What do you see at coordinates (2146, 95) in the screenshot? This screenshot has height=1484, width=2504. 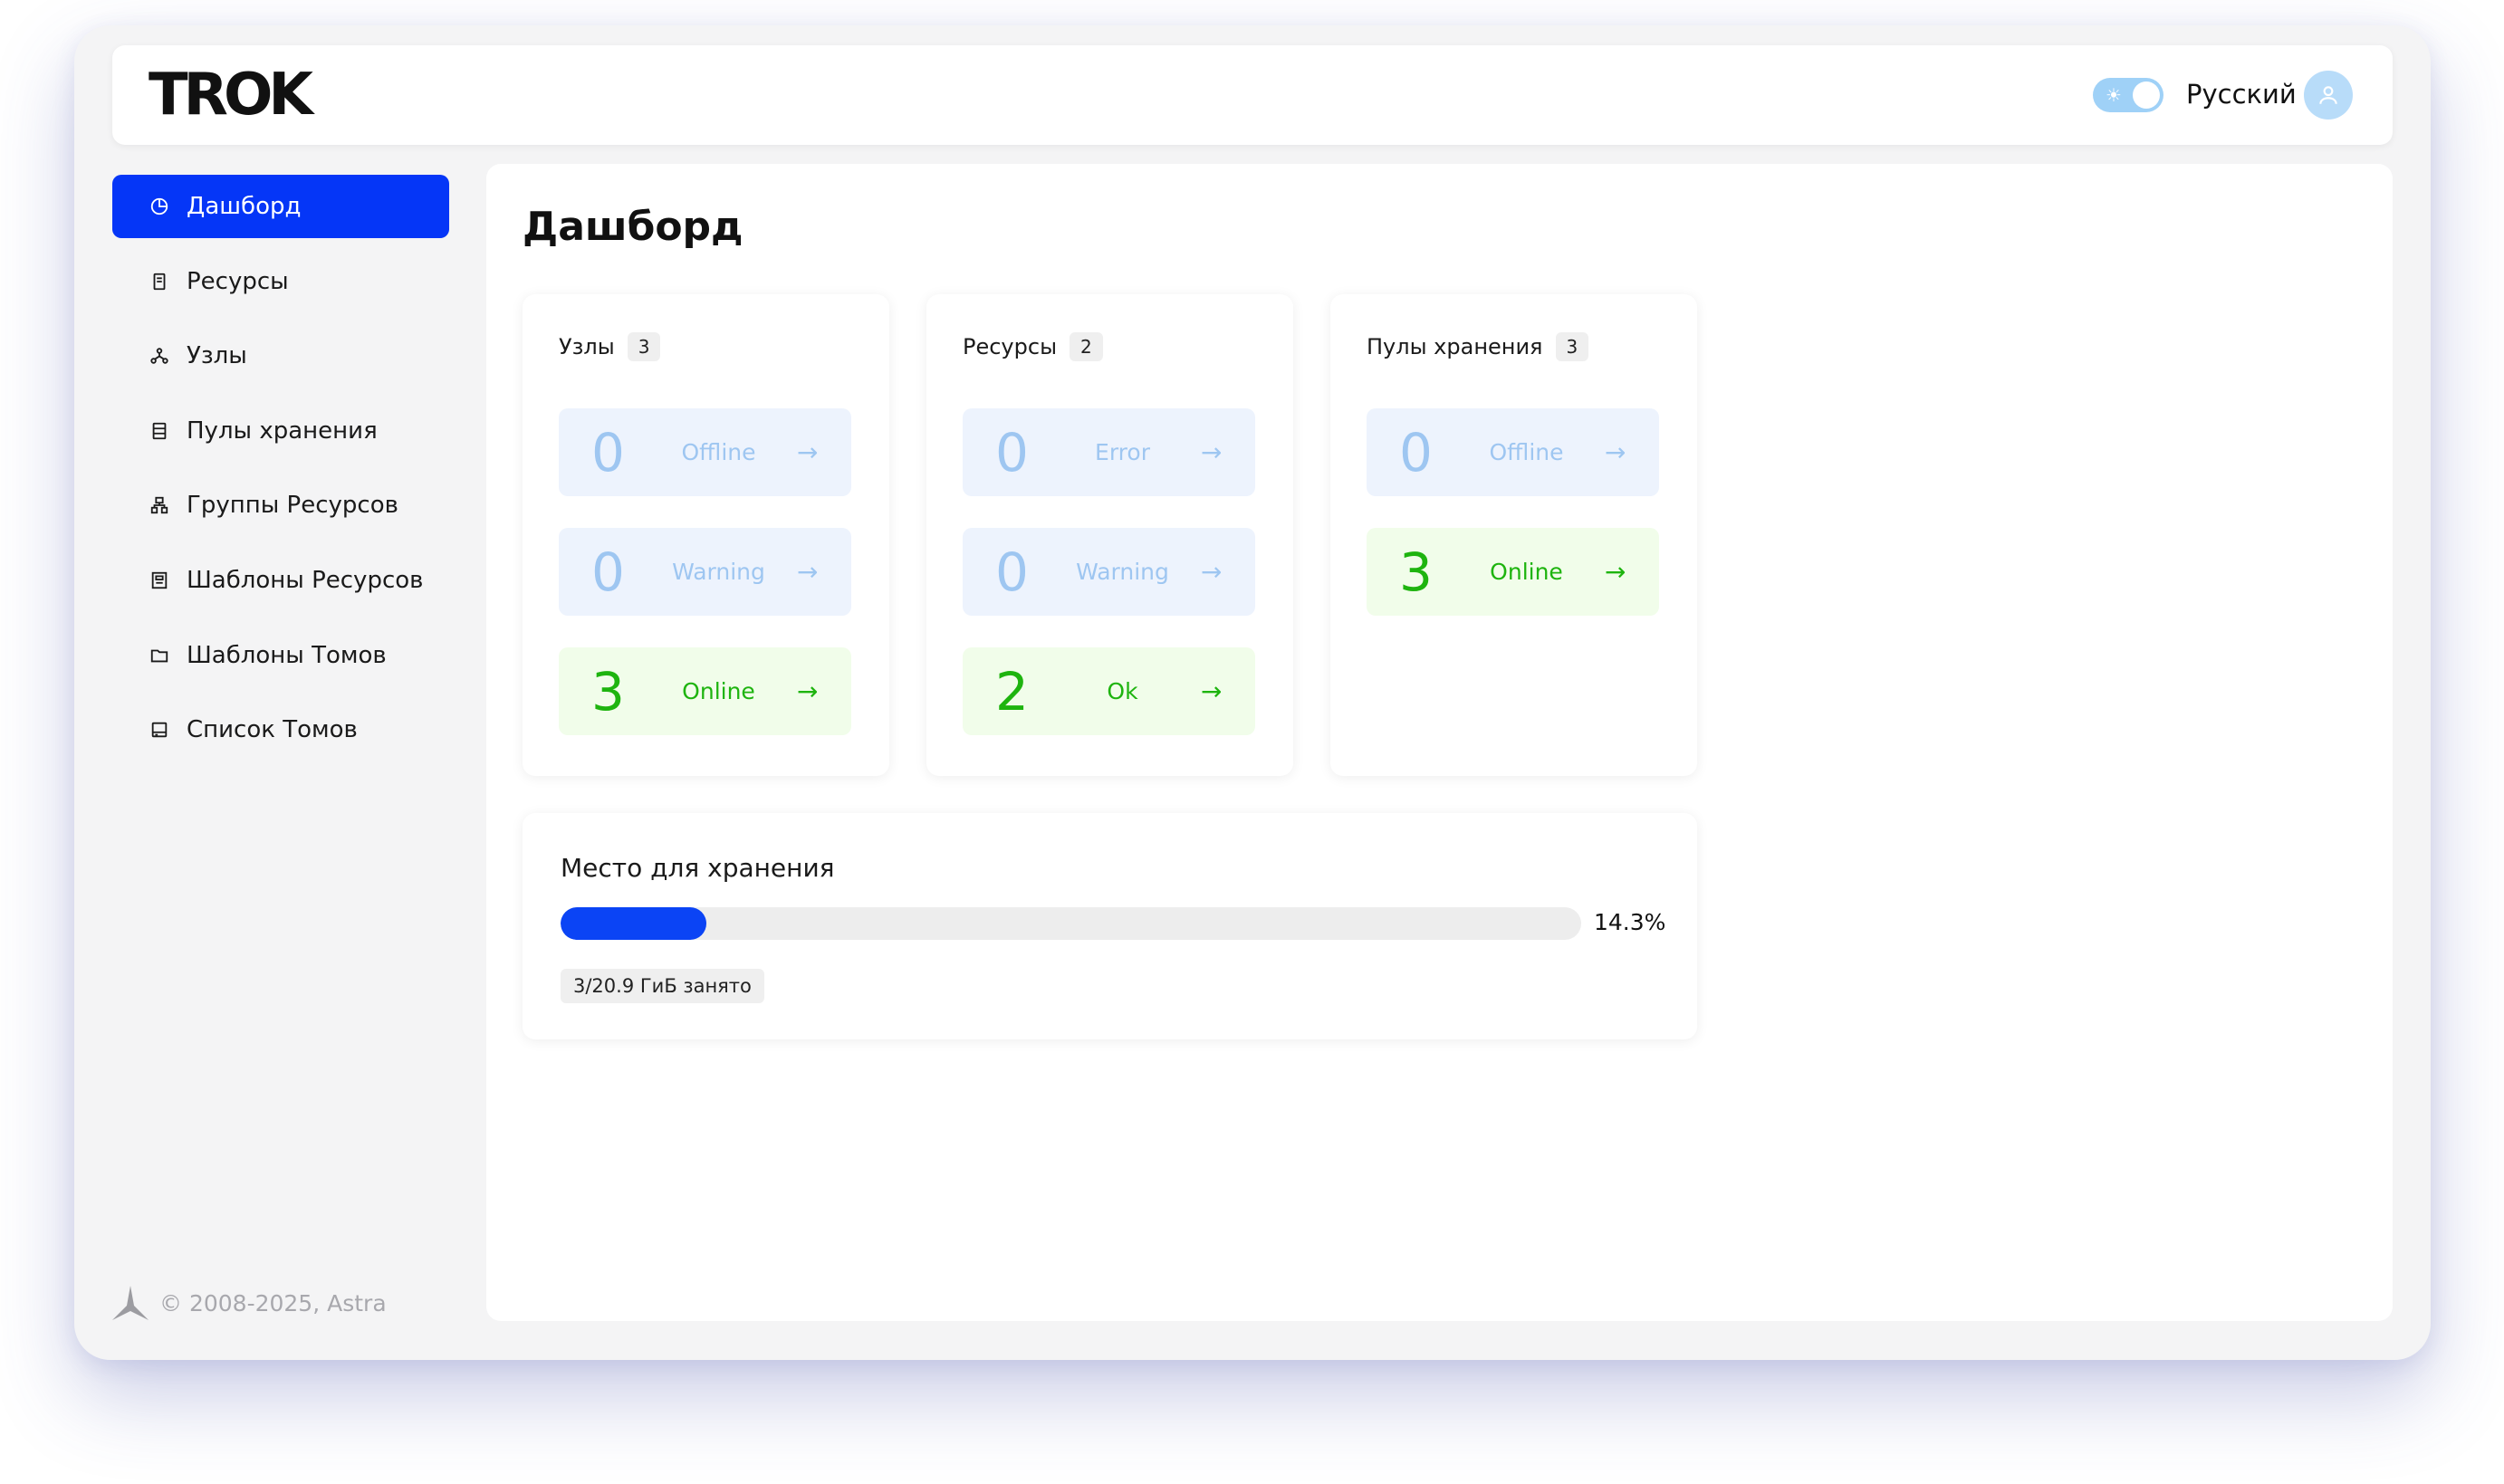 I see `toggle-knob` at bounding box center [2146, 95].